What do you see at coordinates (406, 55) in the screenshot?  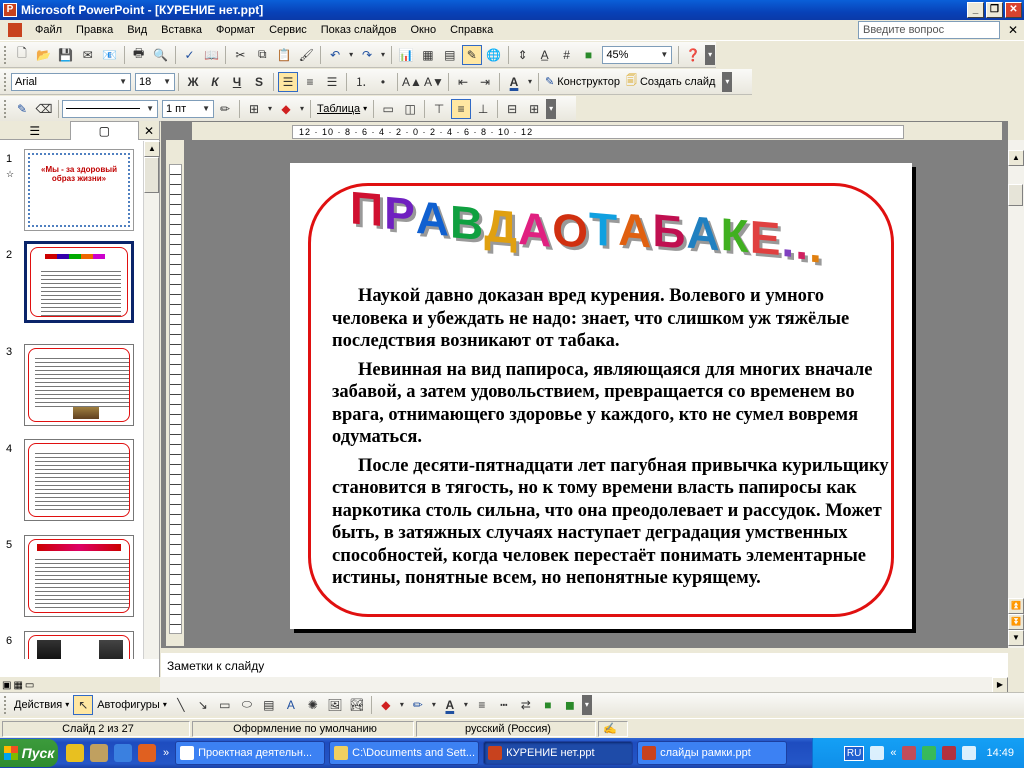 I see `insert-chart-icon: 📊` at bounding box center [406, 55].